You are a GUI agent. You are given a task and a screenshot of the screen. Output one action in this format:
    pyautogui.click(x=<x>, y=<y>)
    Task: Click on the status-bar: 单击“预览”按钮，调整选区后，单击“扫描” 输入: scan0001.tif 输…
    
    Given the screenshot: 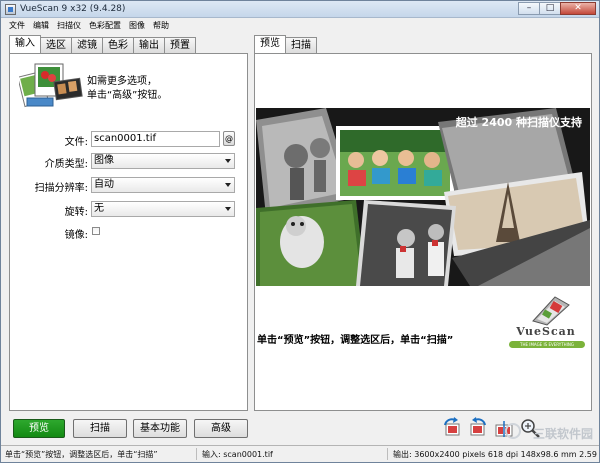 What is the action you would take?
    pyautogui.click(x=300, y=453)
    